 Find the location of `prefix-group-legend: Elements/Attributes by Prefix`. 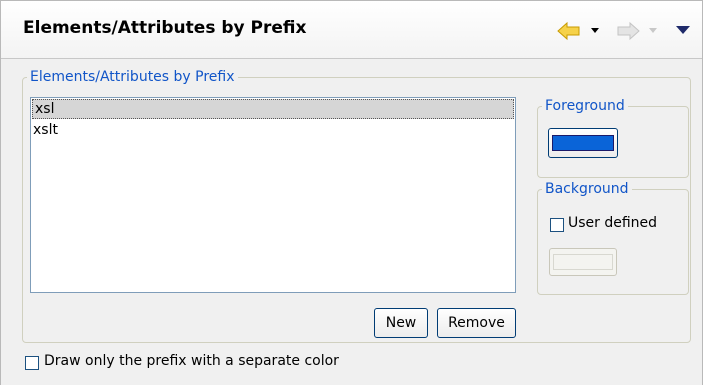

prefix-group-legend: Elements/Attributes by Prefix is located at coordinates (132, 77).